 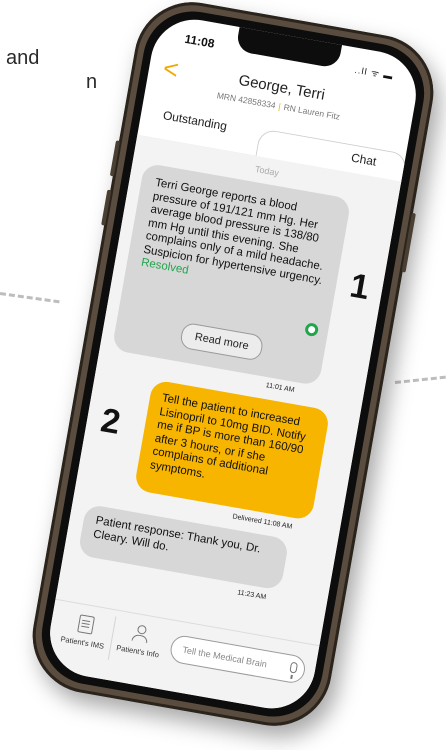 I want to click on patients-ims-label: Patient's IMS, so click(x=82, y=642).